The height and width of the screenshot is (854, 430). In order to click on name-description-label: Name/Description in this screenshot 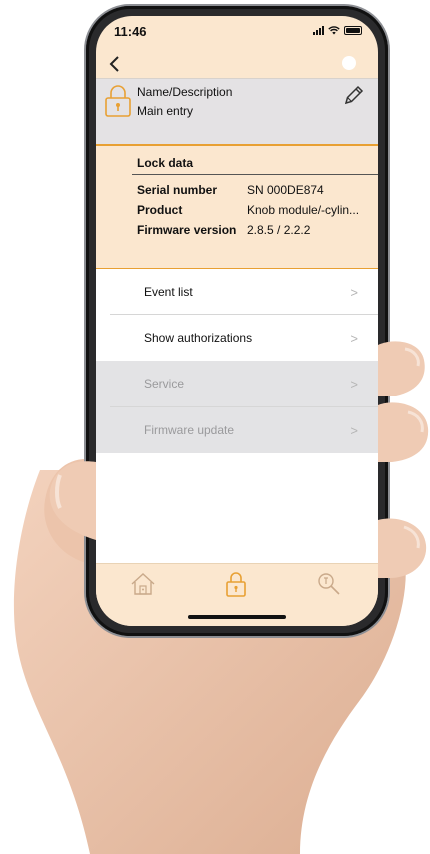, I will do `click(185, 92)`.